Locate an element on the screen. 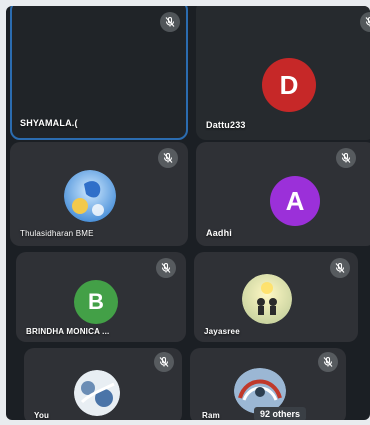 This screenshot has width=370, height=425. avatar-letter: A is located at coordinates (295, 200).